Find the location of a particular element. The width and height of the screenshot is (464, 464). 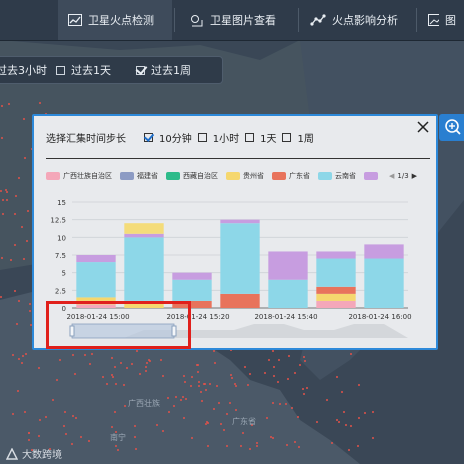

tab-fire-impact-analysis: 火点影响分析 is located at coordinates (357, 20).